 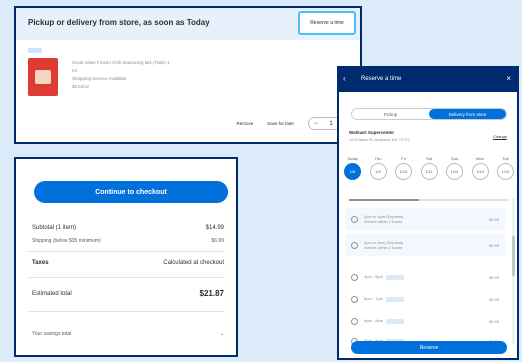 I want to click on shipping-row: Shipping (below $35 minimum) $6.99, so click(x=128, y=241).